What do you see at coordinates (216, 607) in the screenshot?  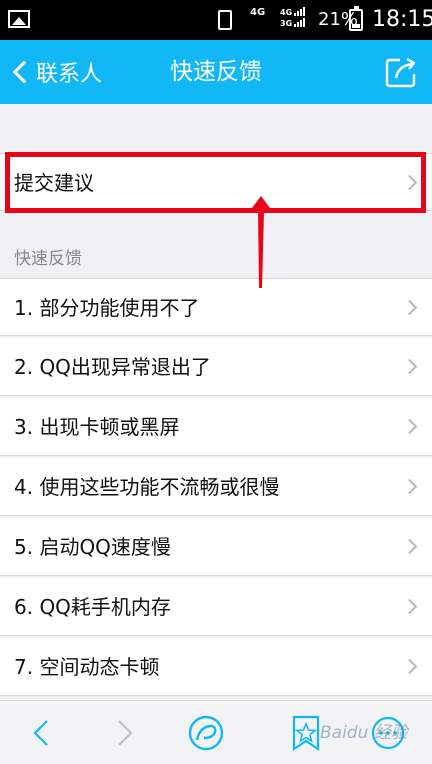 I see `feedback-item-6: 6. QQ耗手机内存` at bounding box center [216, 607].